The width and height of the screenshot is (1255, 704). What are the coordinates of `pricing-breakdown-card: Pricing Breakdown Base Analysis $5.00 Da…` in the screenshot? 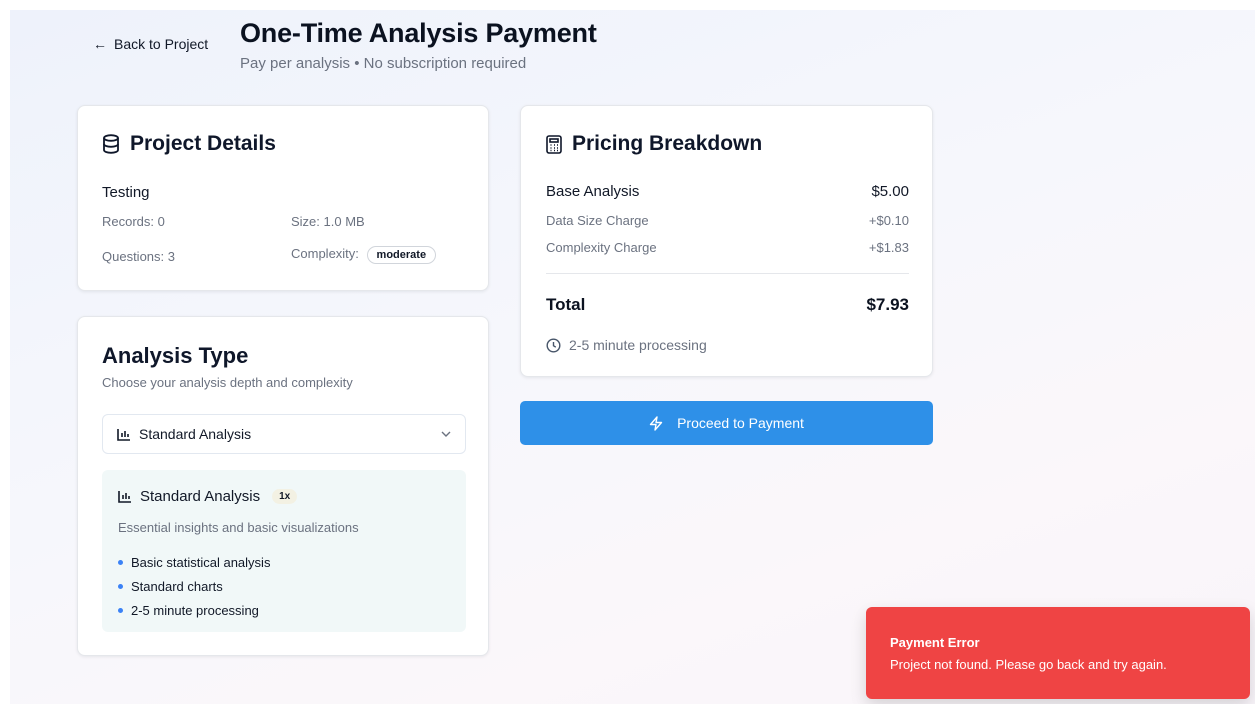 It's located at (726, 241).